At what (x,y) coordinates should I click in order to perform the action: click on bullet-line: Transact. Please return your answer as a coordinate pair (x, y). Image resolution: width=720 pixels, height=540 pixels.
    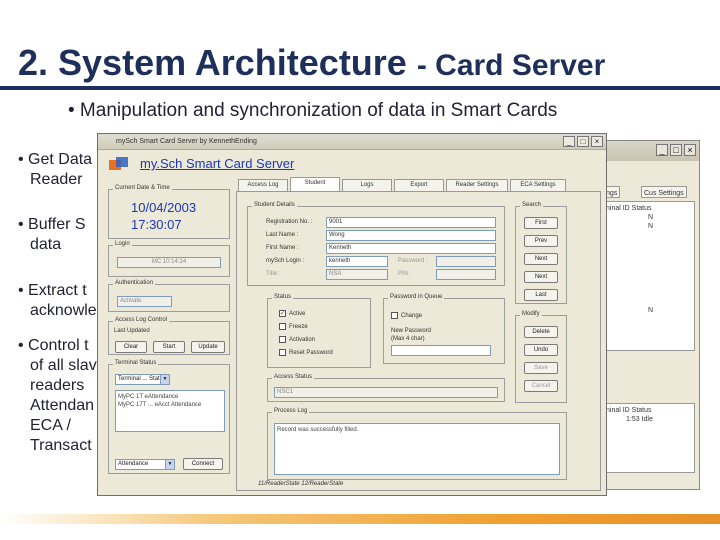
    Looking at the image, I should click on (61, 445).